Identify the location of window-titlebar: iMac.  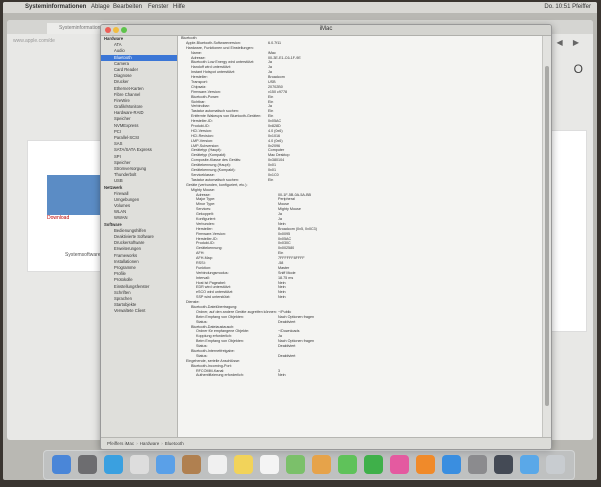
(326, 30).